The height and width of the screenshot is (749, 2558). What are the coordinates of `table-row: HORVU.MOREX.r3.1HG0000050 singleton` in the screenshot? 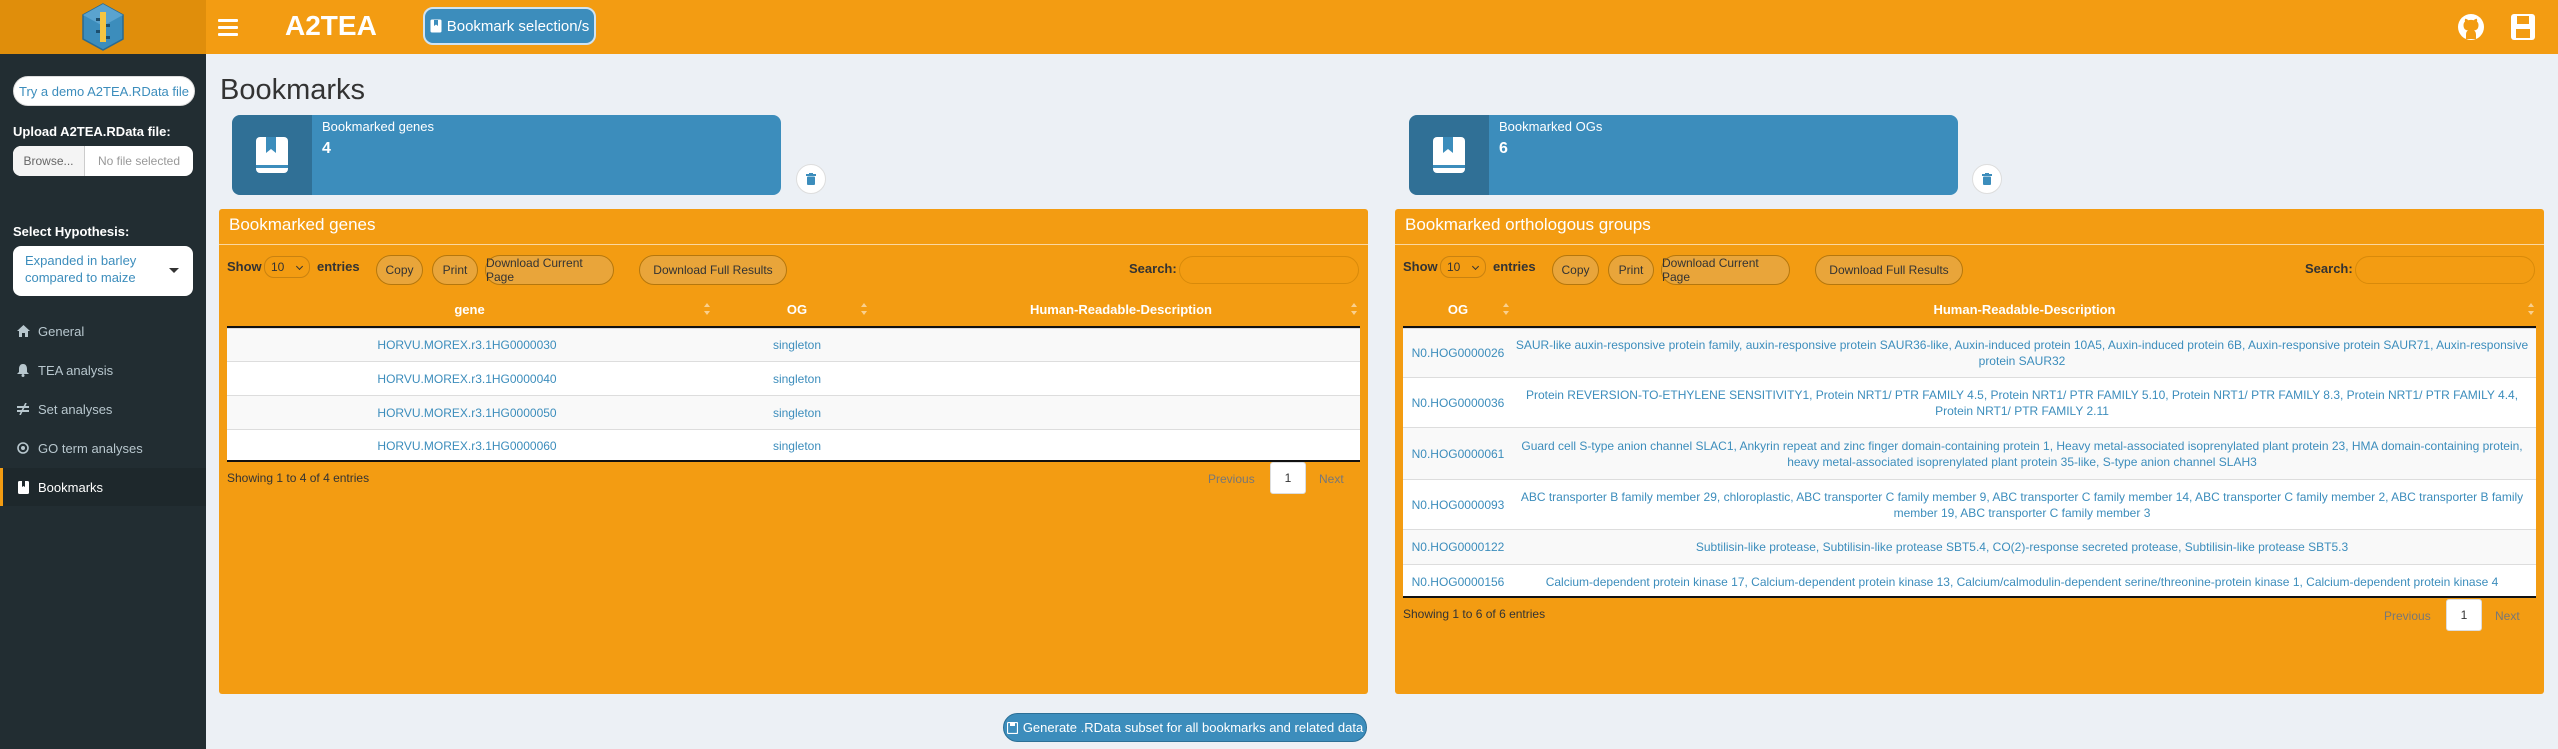 It's located at (793, 412).